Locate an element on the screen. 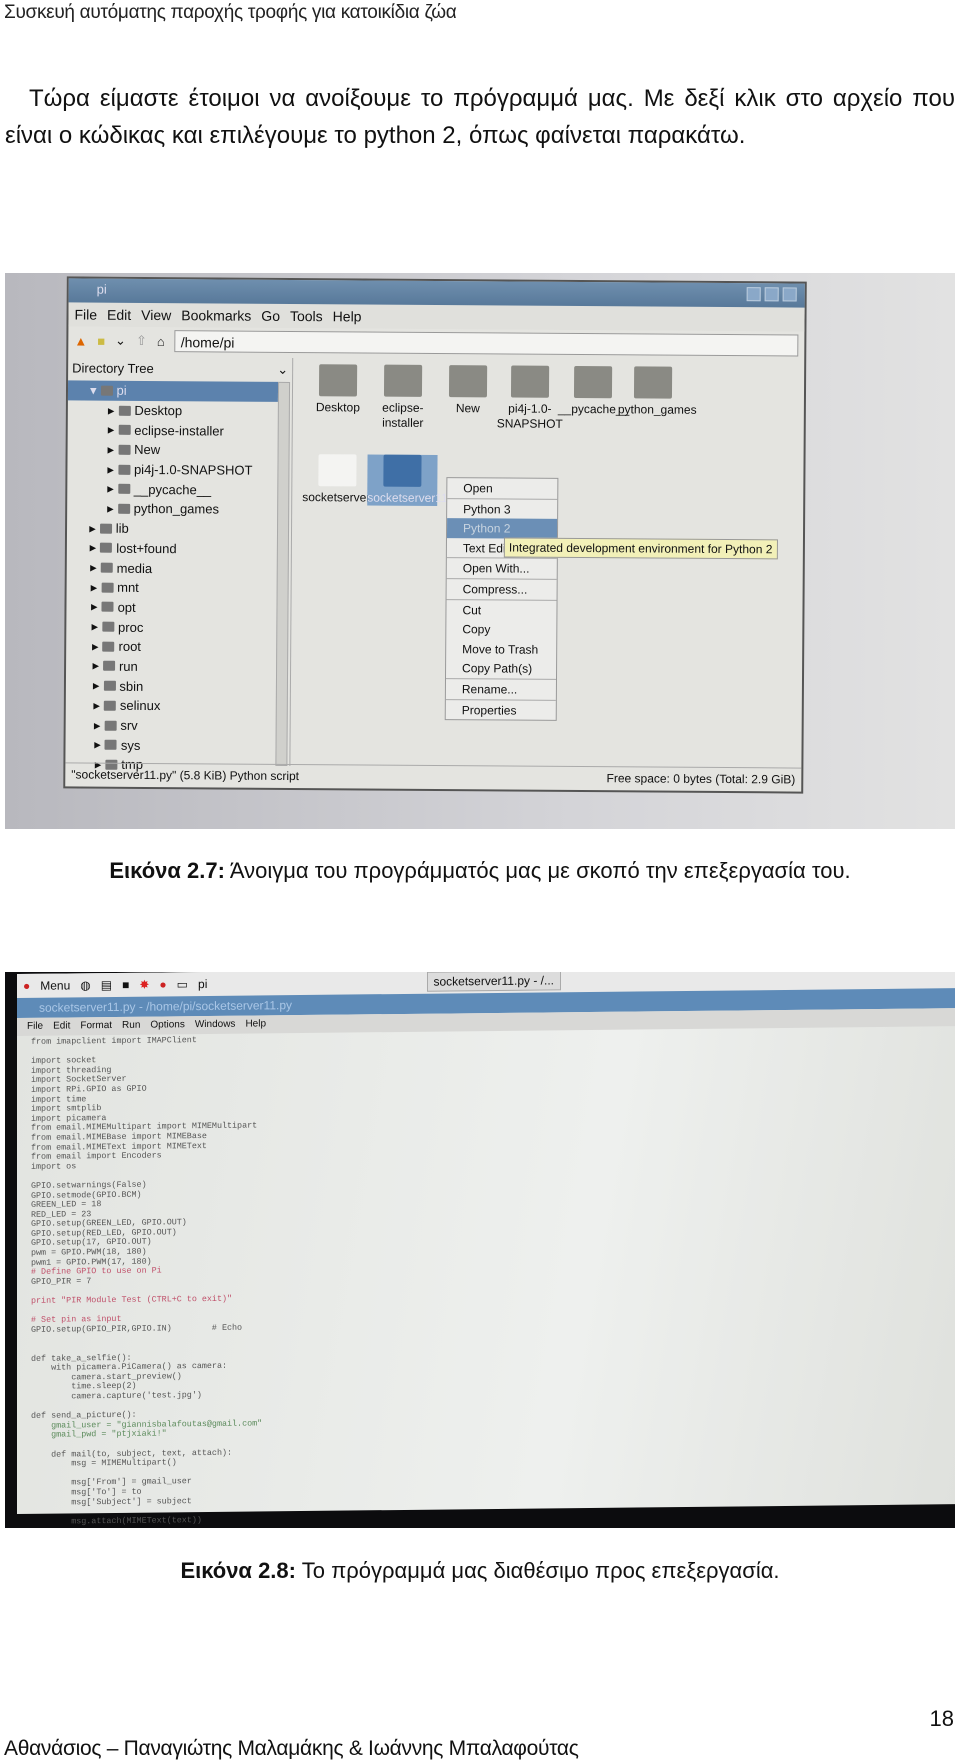 The image size is (960, 1764). context-menu-item: Python 3 is located at coordinates (487, 509).